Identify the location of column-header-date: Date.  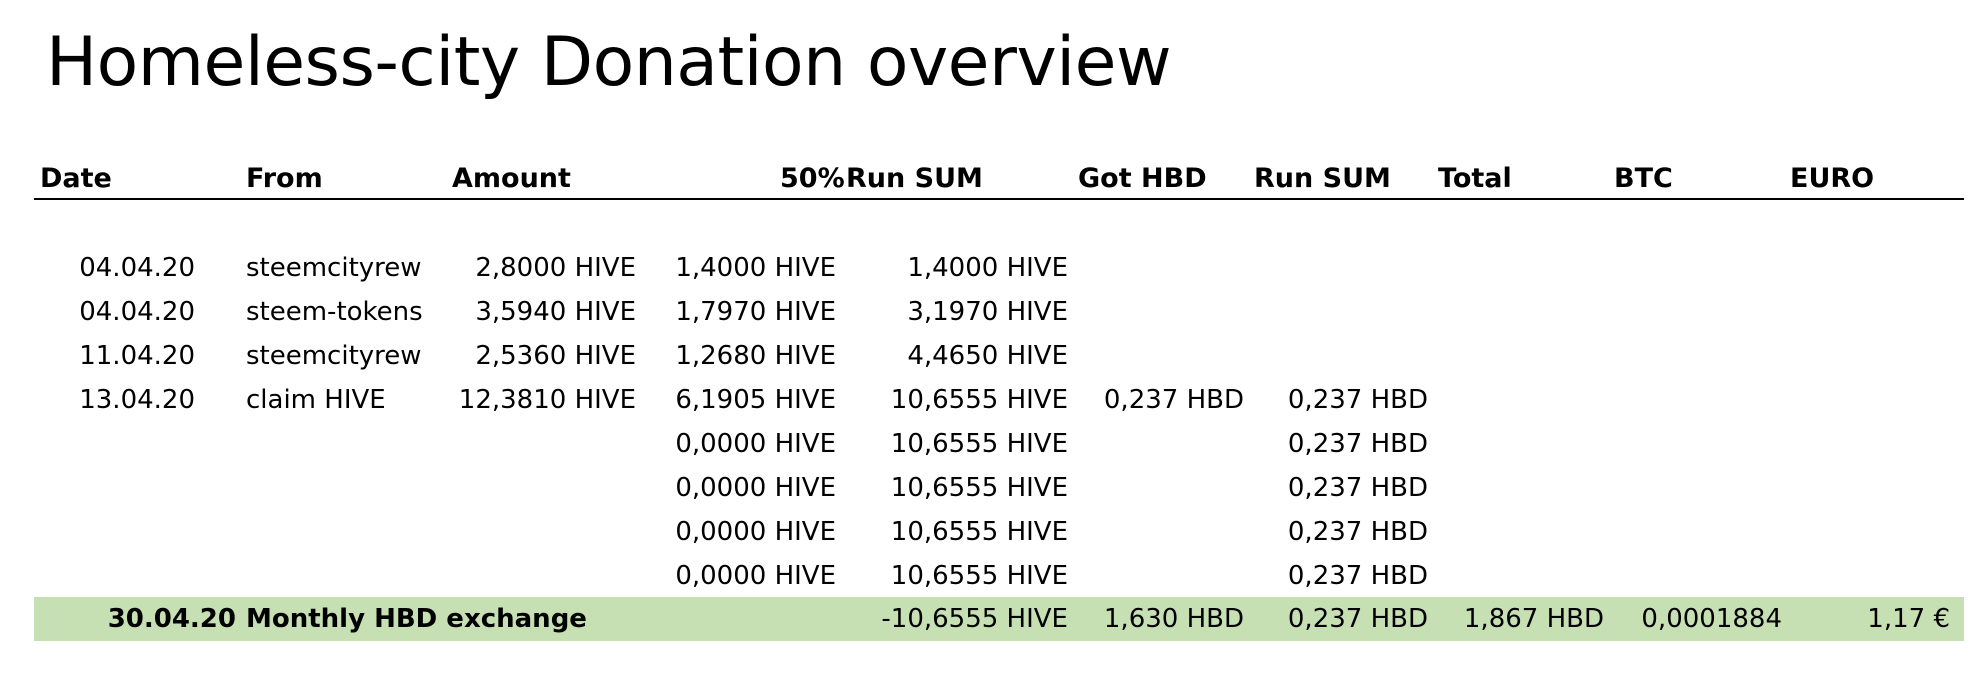
(76, 178).